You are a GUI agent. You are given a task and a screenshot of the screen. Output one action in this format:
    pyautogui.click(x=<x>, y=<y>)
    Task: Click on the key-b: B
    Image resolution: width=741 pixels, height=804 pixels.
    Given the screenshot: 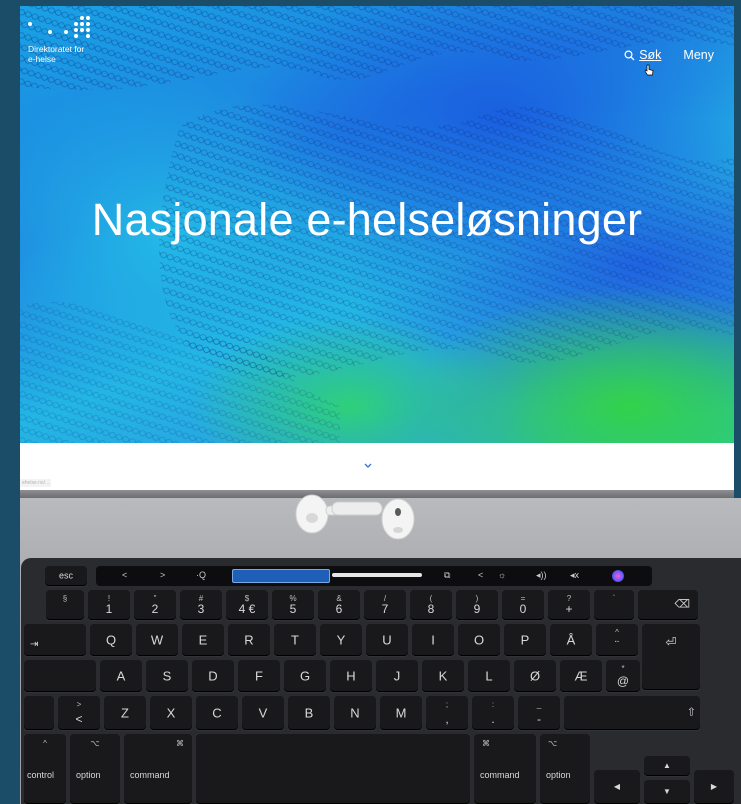 What is the action you would take?
    pyautogui.click(x=309, y=713)
    